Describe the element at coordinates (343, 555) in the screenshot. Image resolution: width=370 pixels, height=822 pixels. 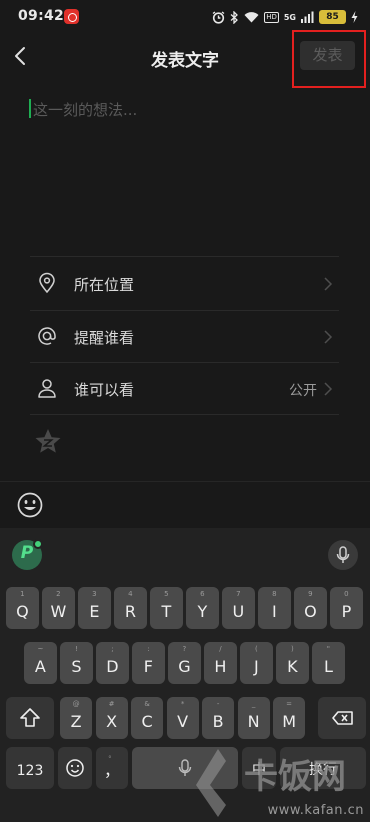
I see `voice-input-button` at that location.